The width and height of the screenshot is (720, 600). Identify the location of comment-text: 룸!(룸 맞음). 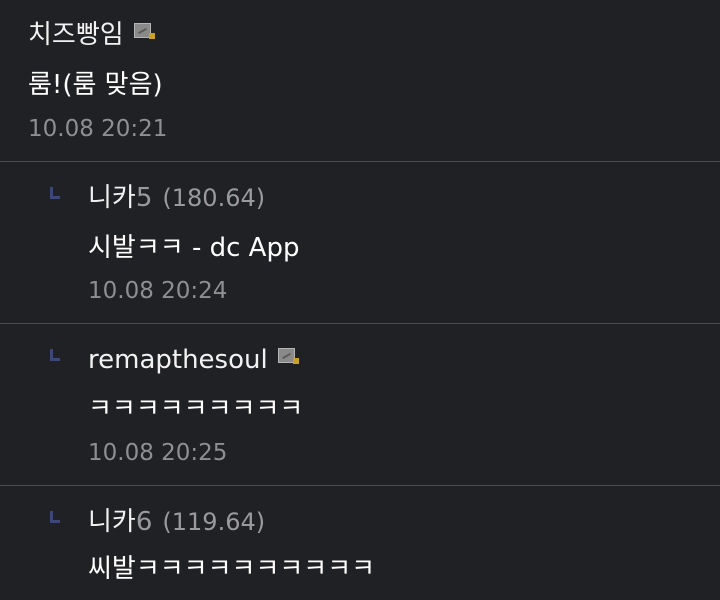
(95, 85).